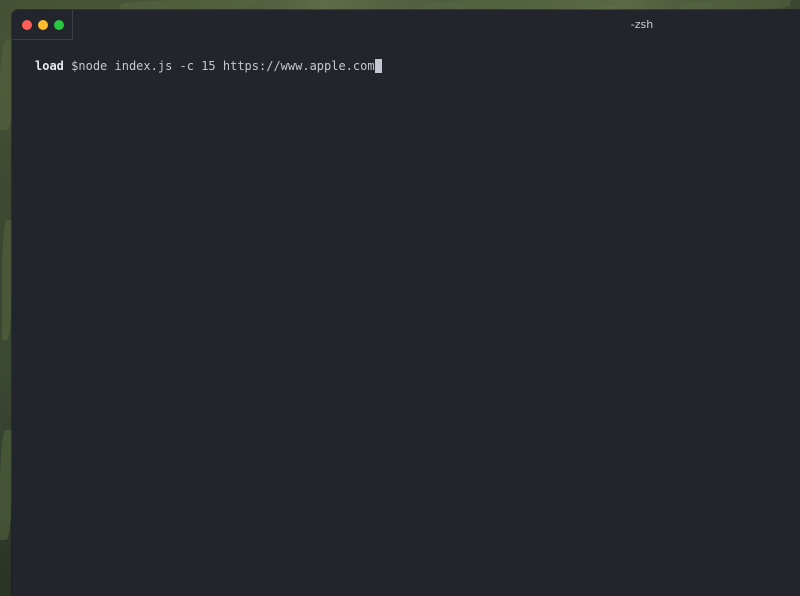 The height and width of the screenshot is (596, 800). I want to click on close-dot-icon, so click(27, 25).